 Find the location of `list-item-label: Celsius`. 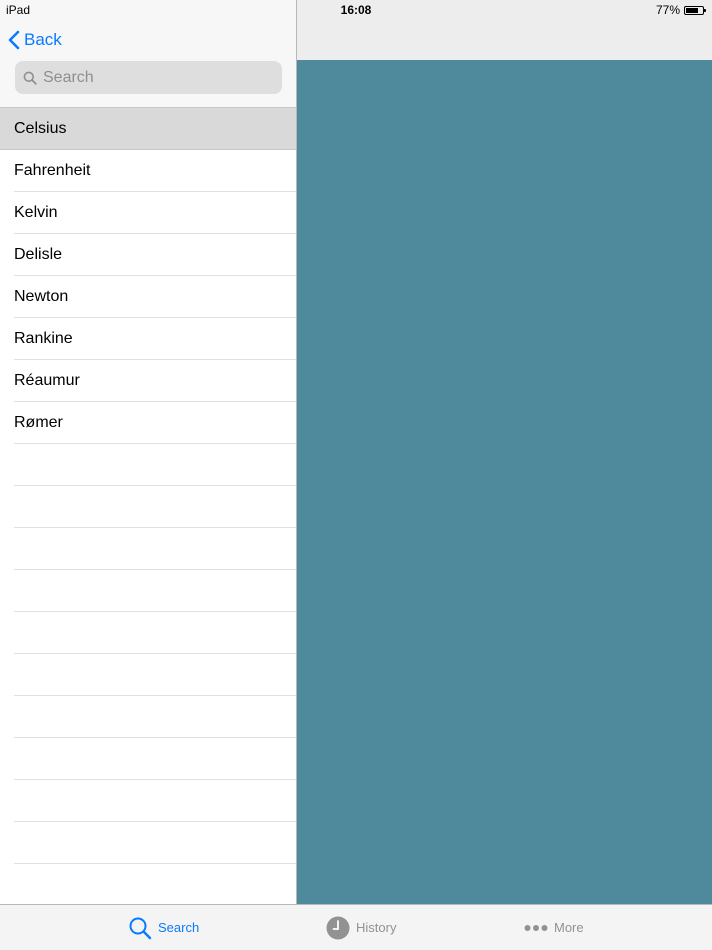

list-item-label: Celsius is located at coordinates (40, 128).